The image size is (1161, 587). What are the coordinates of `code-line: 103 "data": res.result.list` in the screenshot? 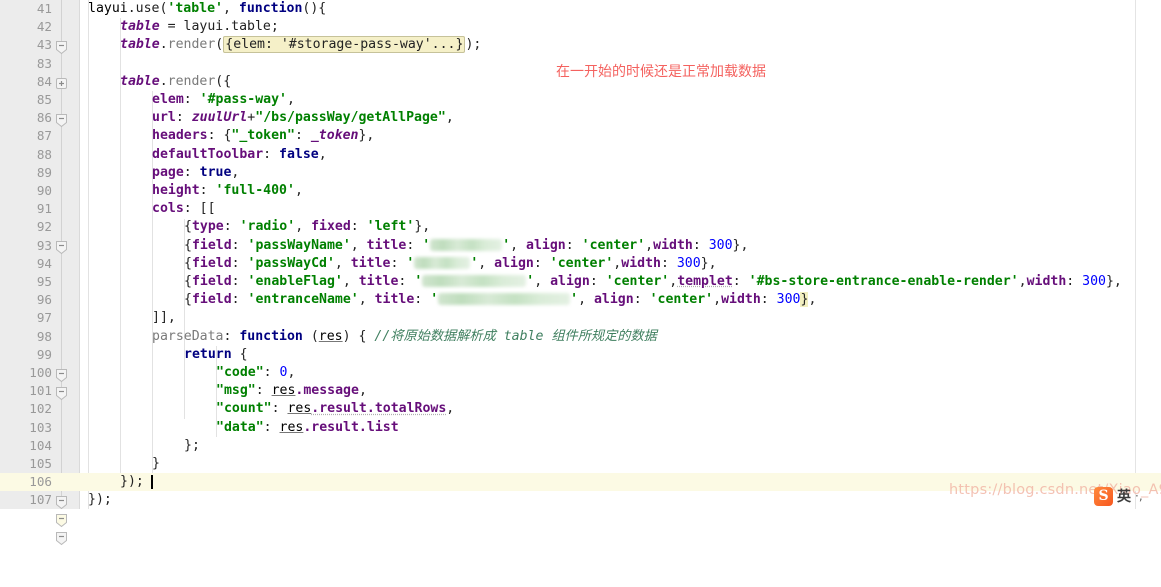 It's located at (580, 428).